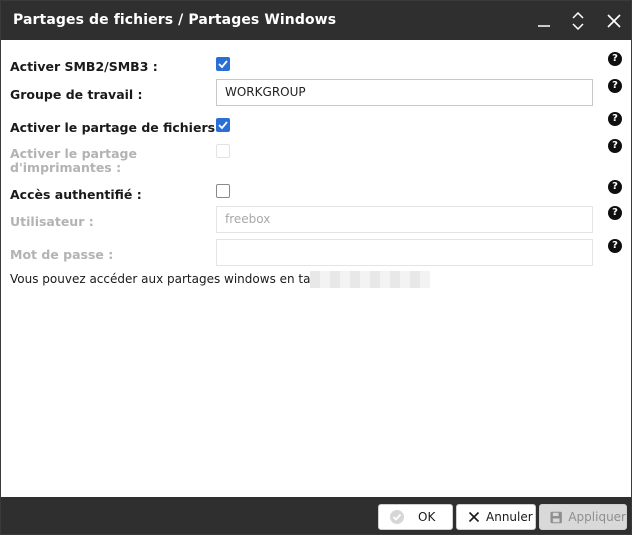 Image resolution: width=632 pixels, height=535 pixels. Describe the element at coordinates (73, 153) in the screenshot. I see `printer-sharing-label-line1: Activer le partage` at that location.